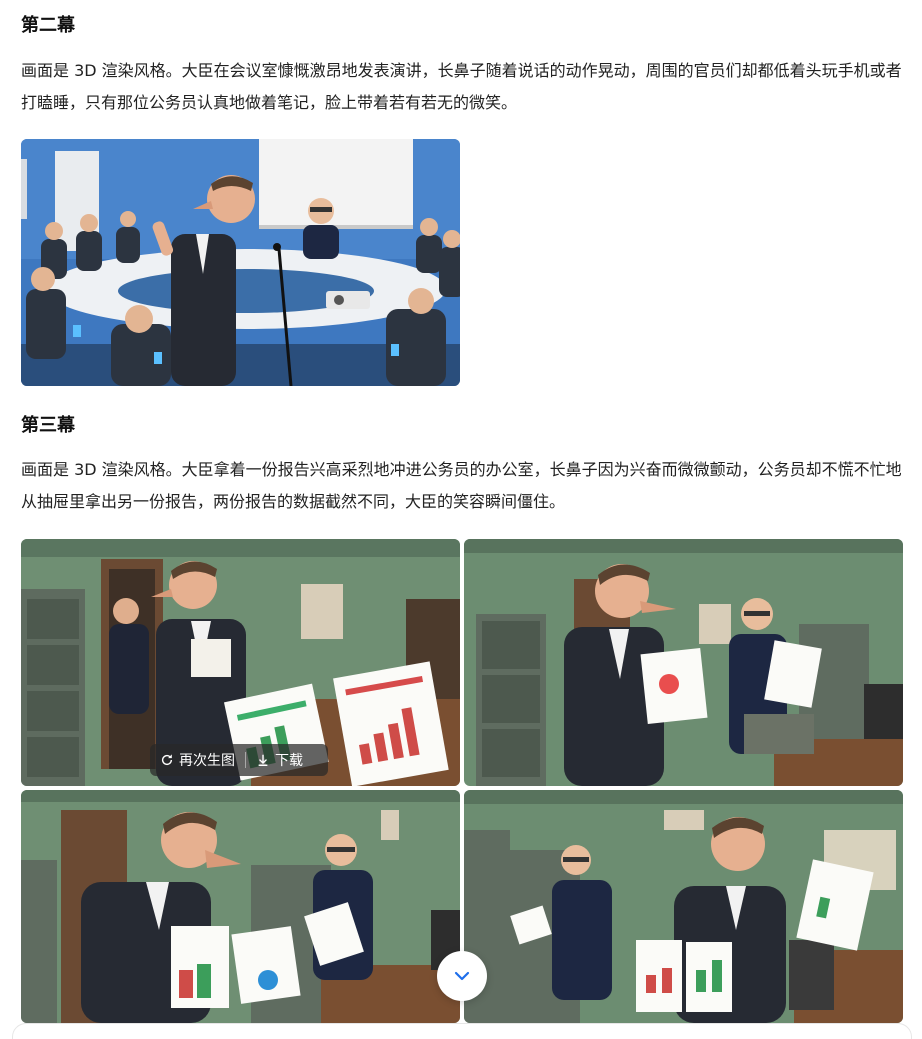 The image size is (922, 1039). I want to click on regenerate-button: 再次生图, so click(197, 760).